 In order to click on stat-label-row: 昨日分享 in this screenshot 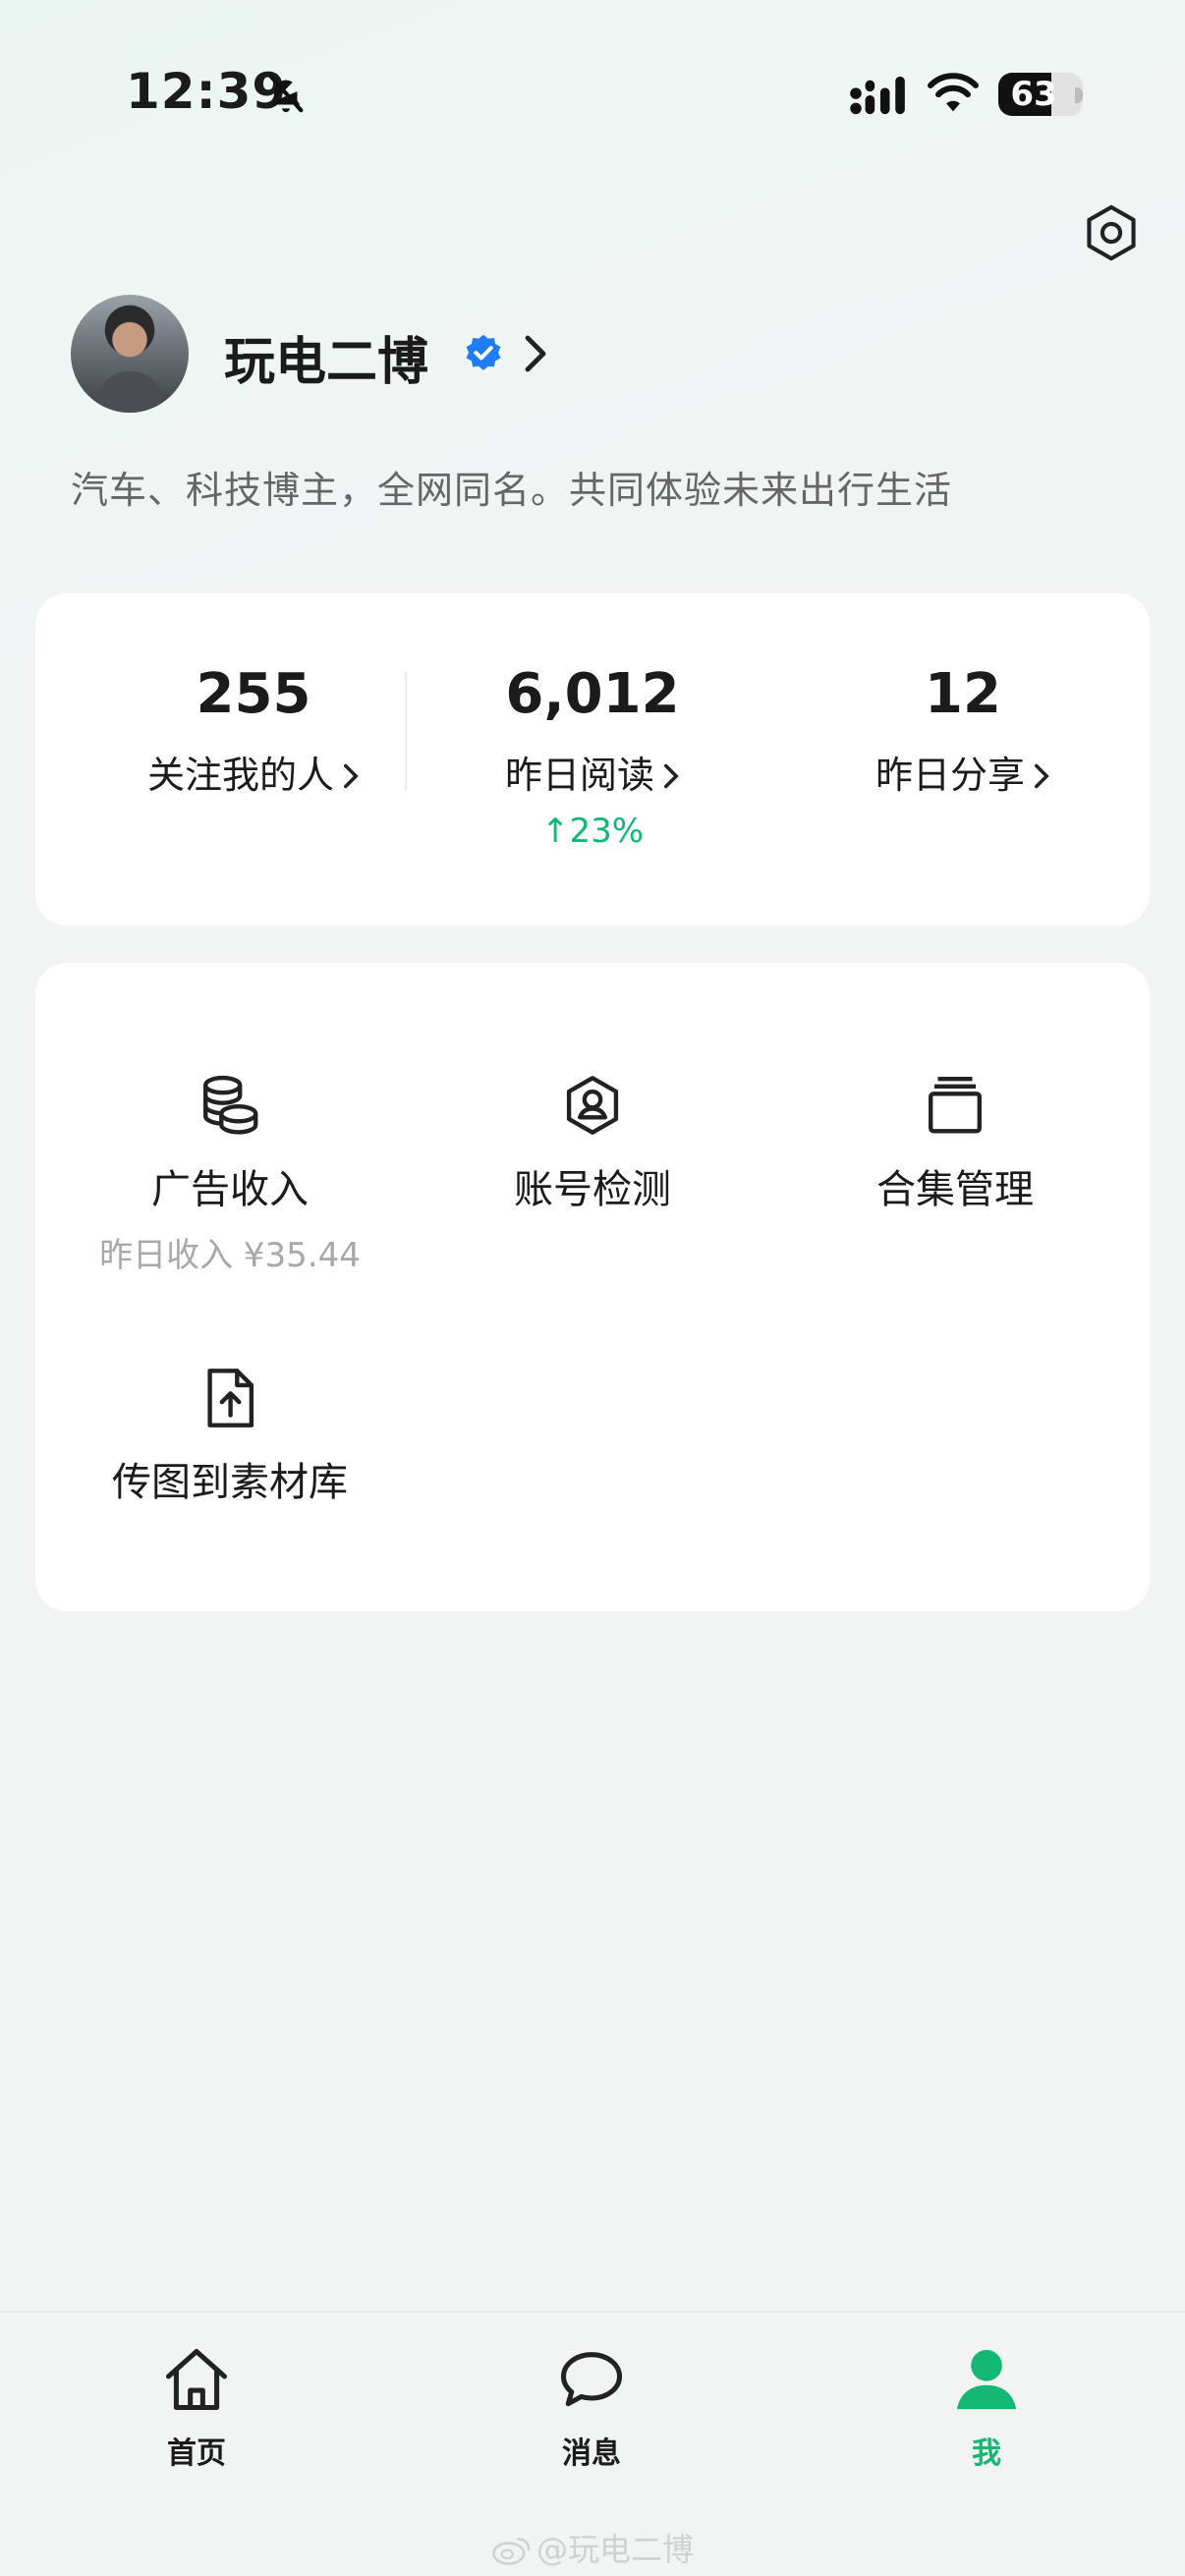, I will do `click(963, 772)`.